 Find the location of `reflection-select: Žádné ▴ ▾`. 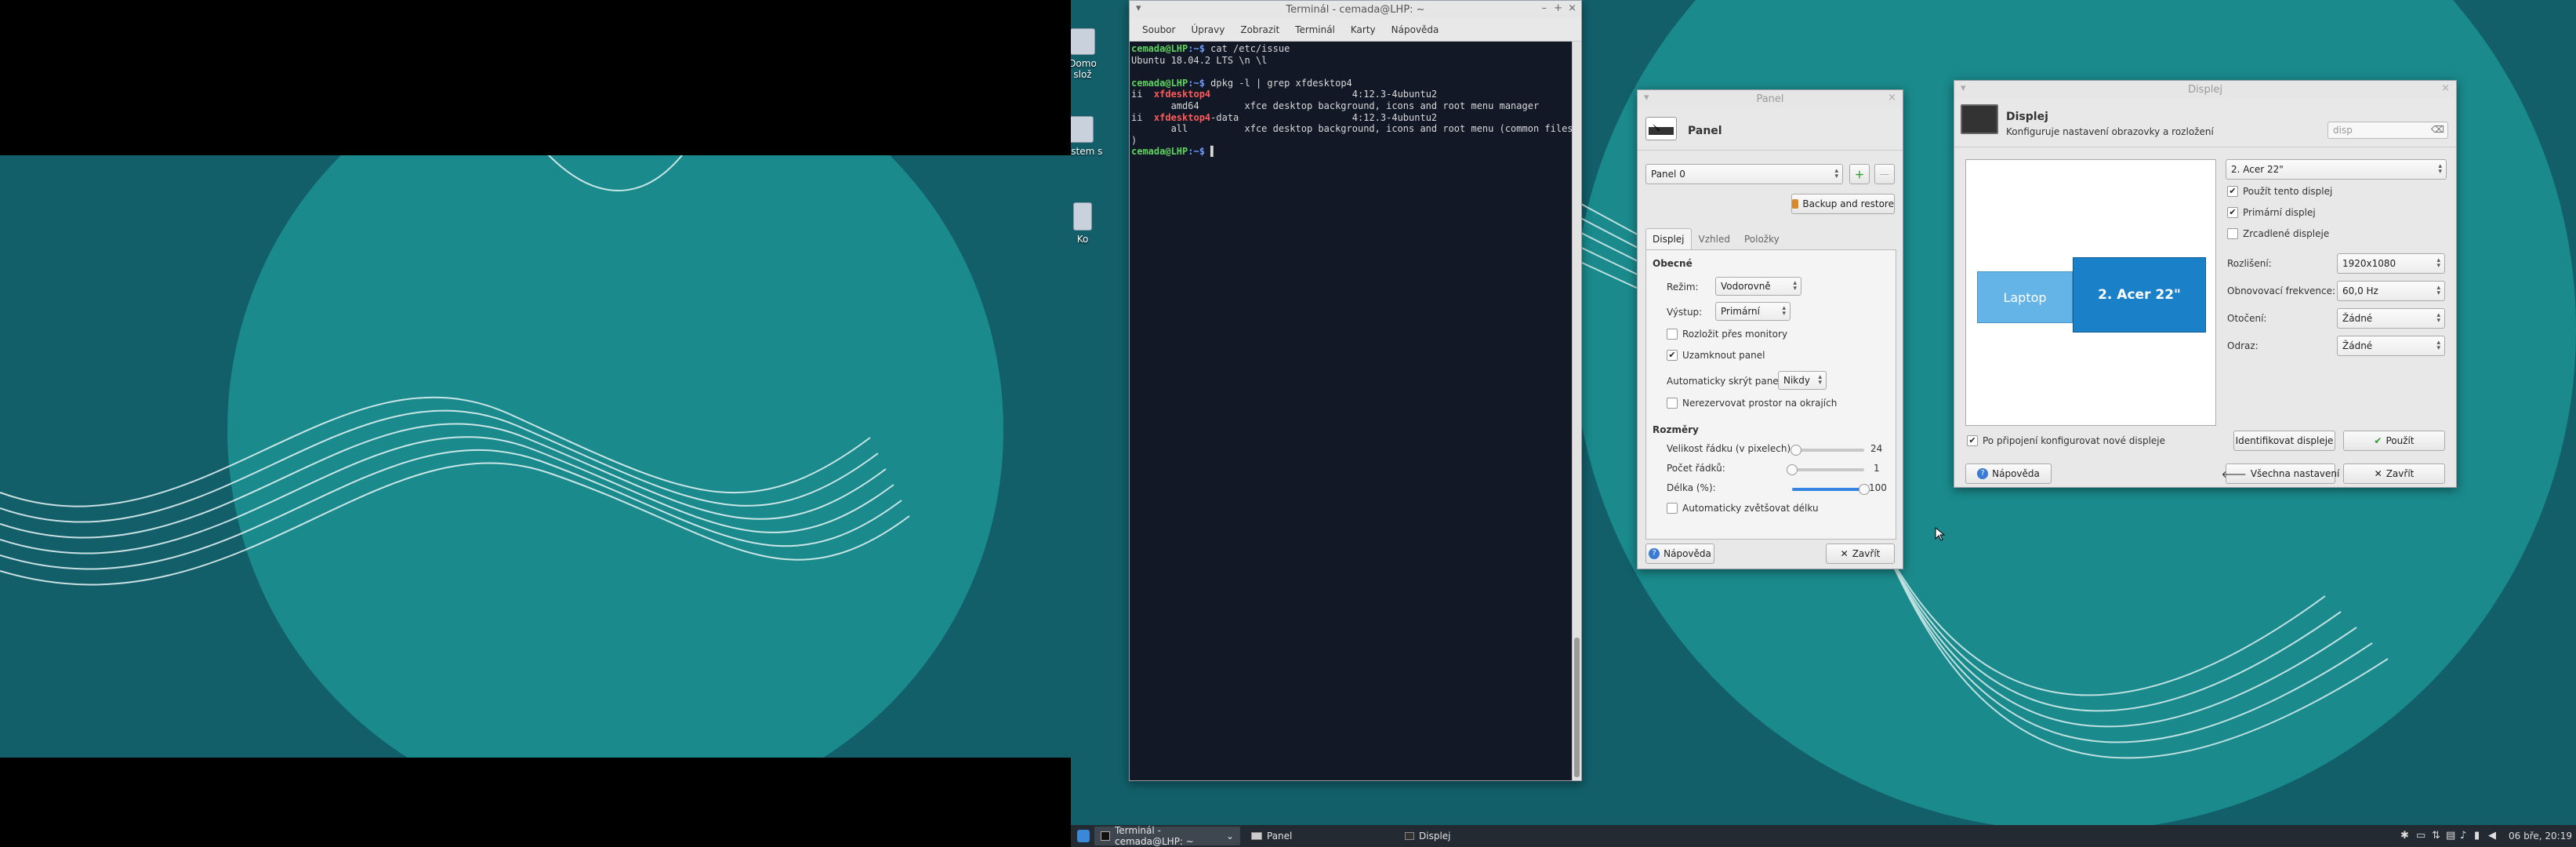

reflection-select: Žádné ▴ ▾ is located at coordinates (2391, 346).